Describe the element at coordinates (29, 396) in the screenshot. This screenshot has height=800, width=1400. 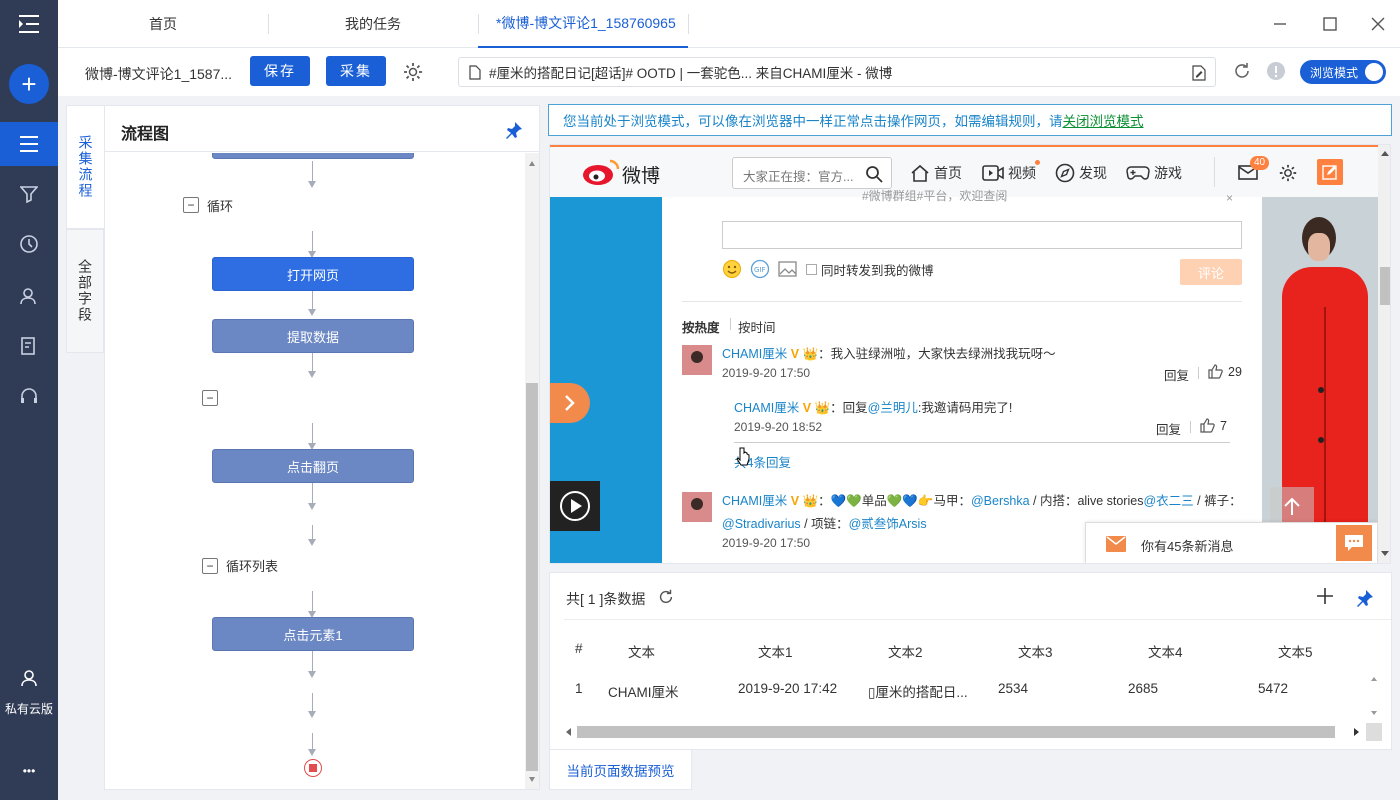
I see `headset-icon` at that location.